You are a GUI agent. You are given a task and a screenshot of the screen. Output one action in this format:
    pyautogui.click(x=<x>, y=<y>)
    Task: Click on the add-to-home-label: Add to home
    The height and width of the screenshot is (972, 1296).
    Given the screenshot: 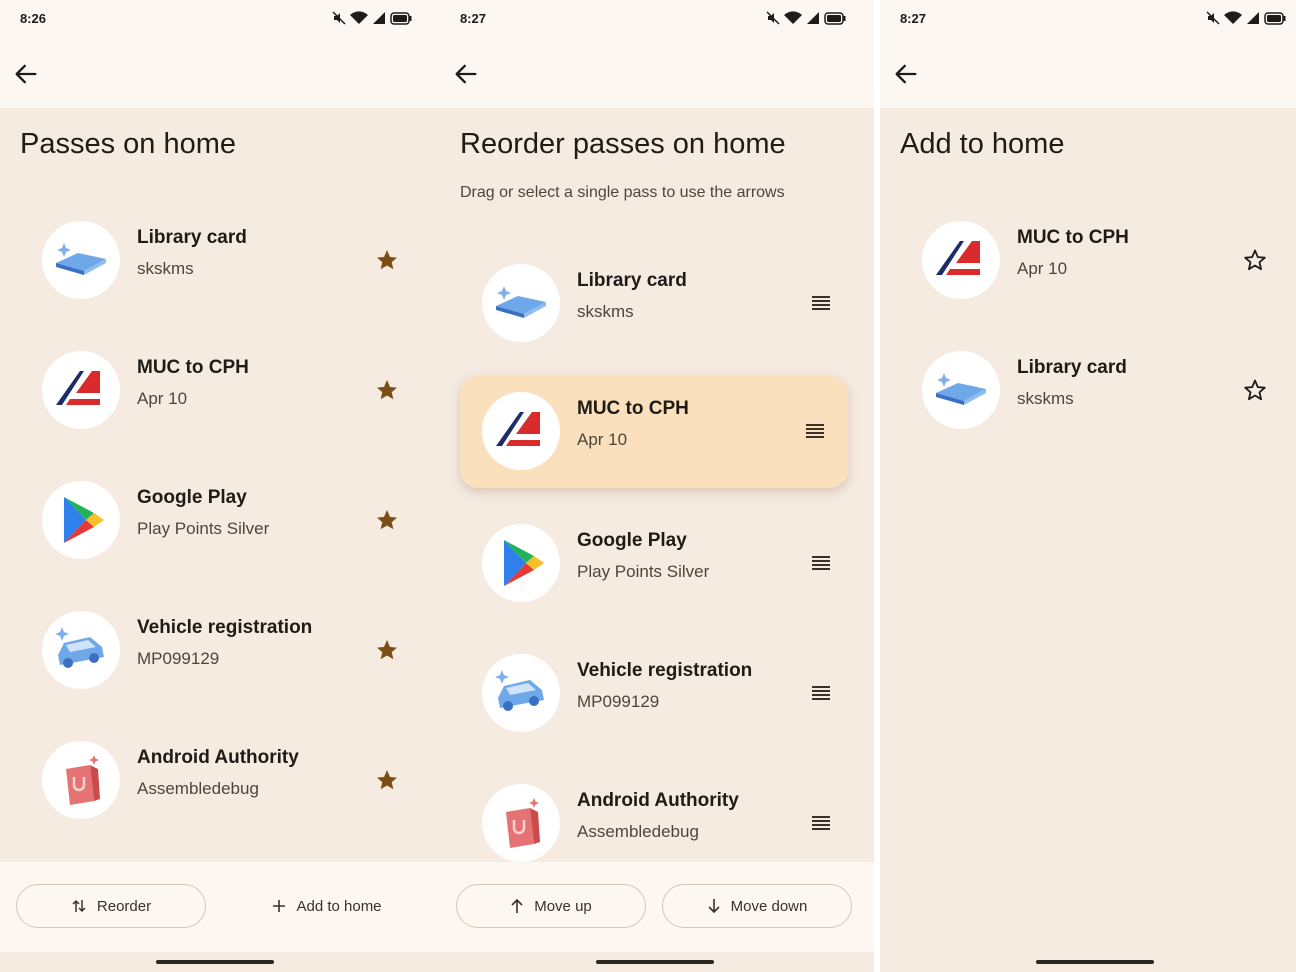 What is the action you would take?
    pyautogui.click(x=339, y=906)
    